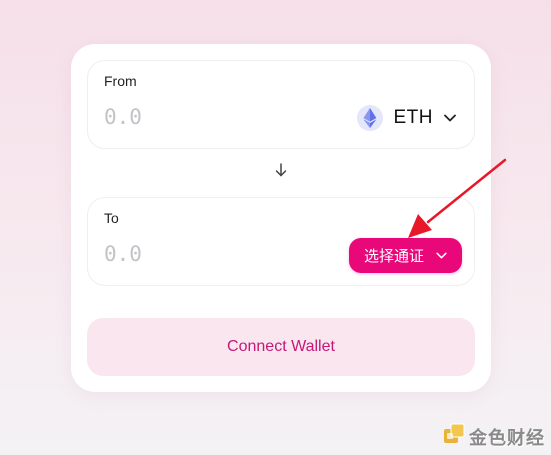  I want to click on from-panel: From ETH, so click(281, 104).